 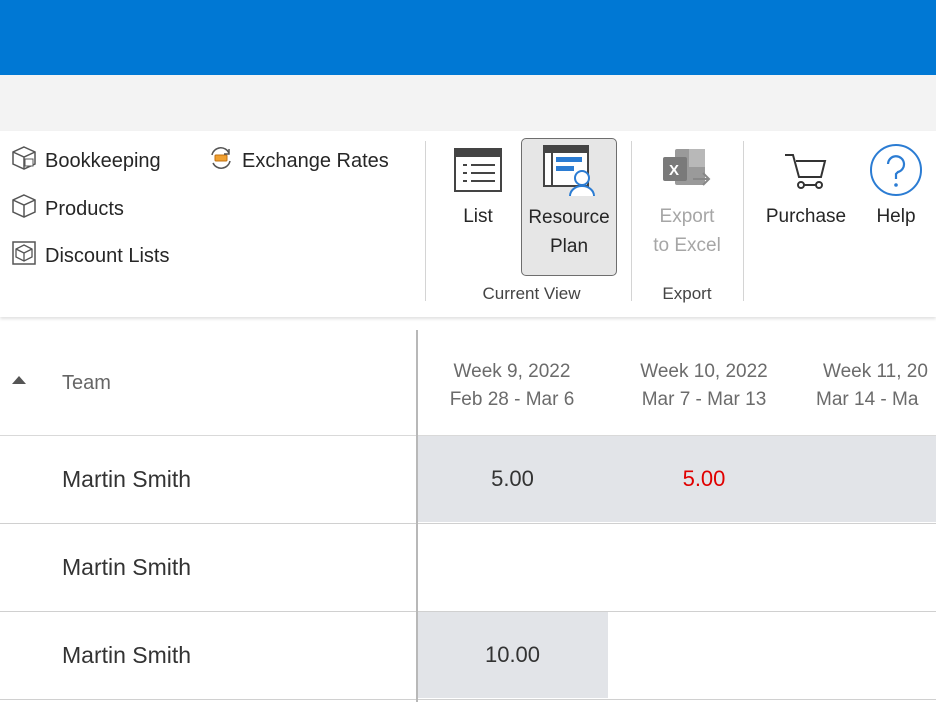 What do you see at coordinates (674, 170) in the screenshot?
I see `svg-text: X` at bounding box center [674, 170].